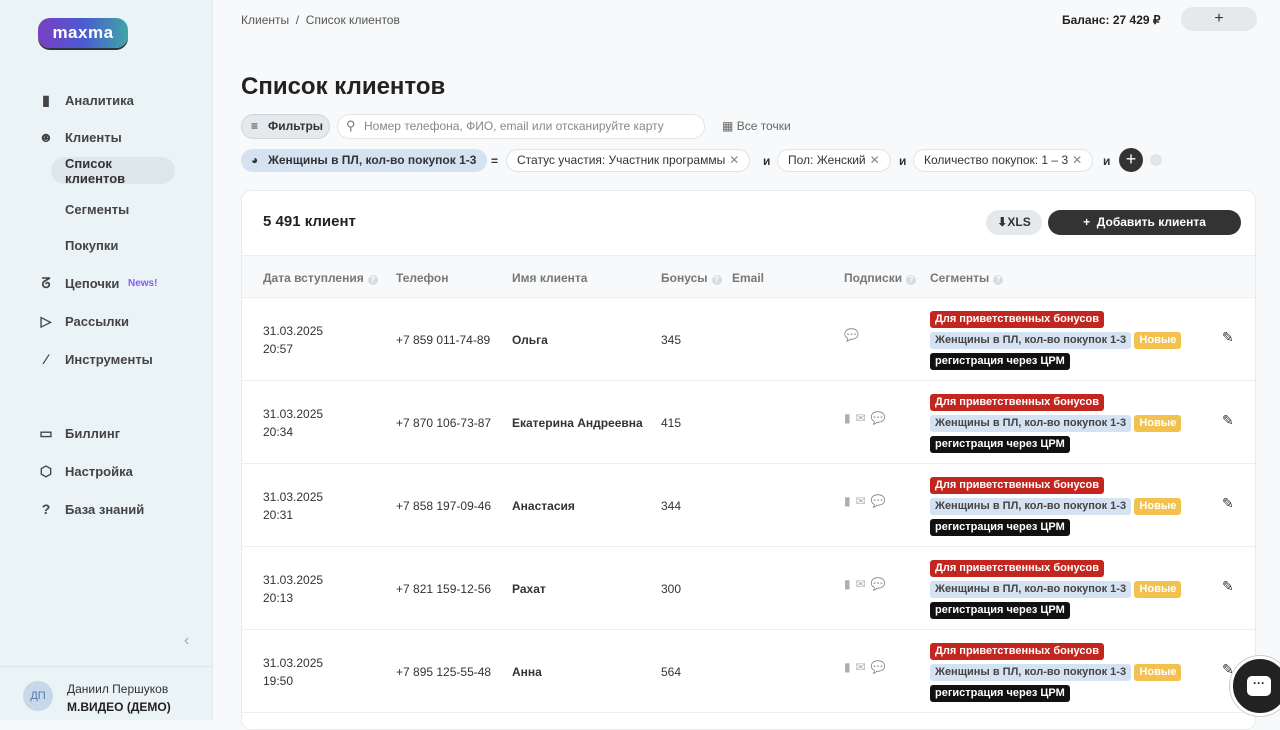 The height and width of the screenshot is (730, 1280). I want to click on sidebar-item-label: Список клиентов, so click(95, 170).